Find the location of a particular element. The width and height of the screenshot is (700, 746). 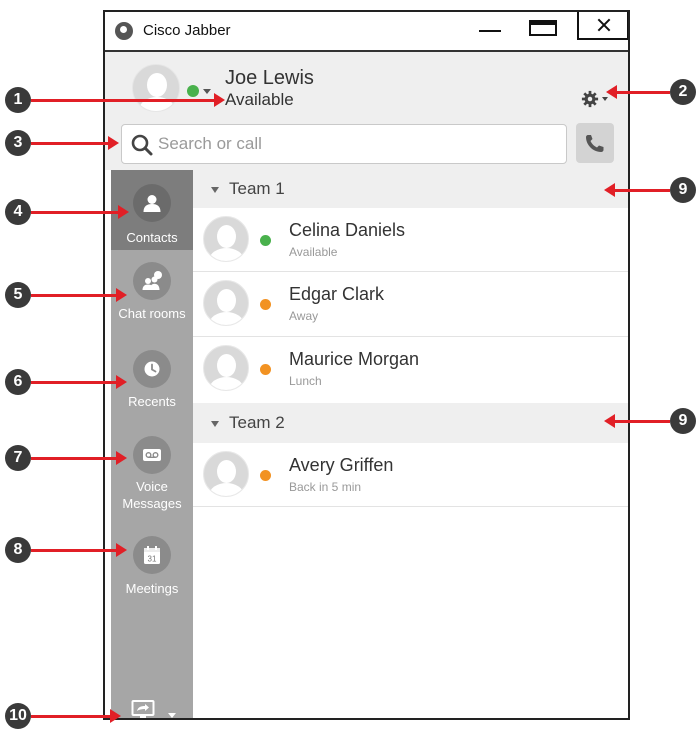

contact-row: Avery Griffen Back in 5 min is located at coordinates (410, 475).